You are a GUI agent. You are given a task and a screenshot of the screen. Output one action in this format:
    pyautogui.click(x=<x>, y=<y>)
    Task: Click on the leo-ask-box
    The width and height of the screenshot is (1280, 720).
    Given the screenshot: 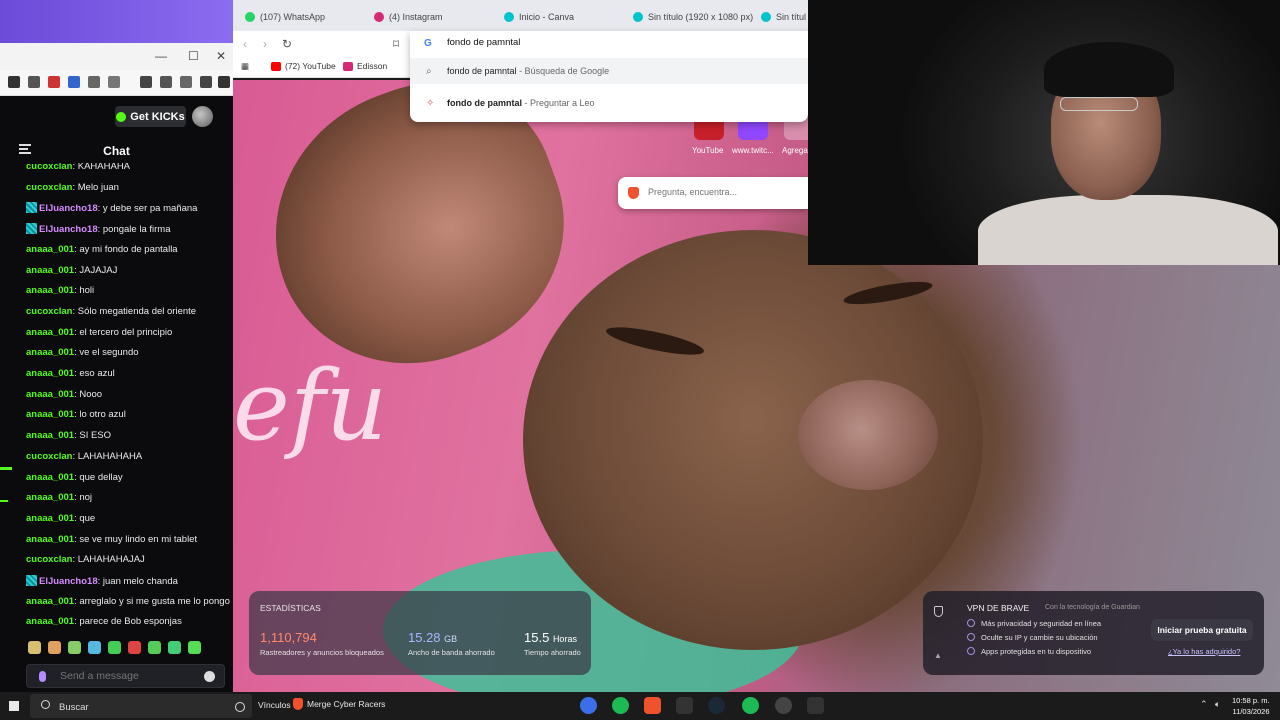 What is the action you would take?
    pyautogui.click(x=713, y=193)
    